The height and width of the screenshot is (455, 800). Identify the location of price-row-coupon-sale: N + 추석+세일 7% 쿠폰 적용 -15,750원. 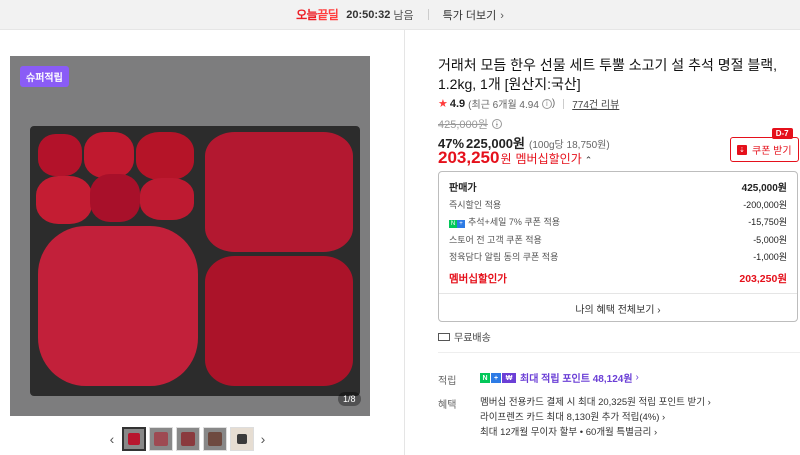
(618, 222).